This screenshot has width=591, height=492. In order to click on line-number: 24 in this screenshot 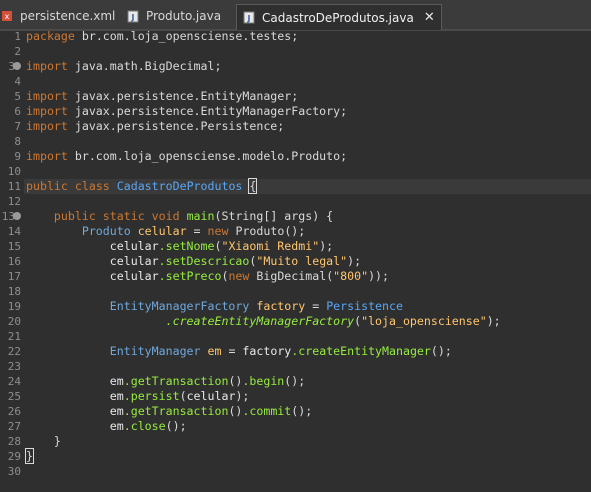, I will do `click(14, 381)`.